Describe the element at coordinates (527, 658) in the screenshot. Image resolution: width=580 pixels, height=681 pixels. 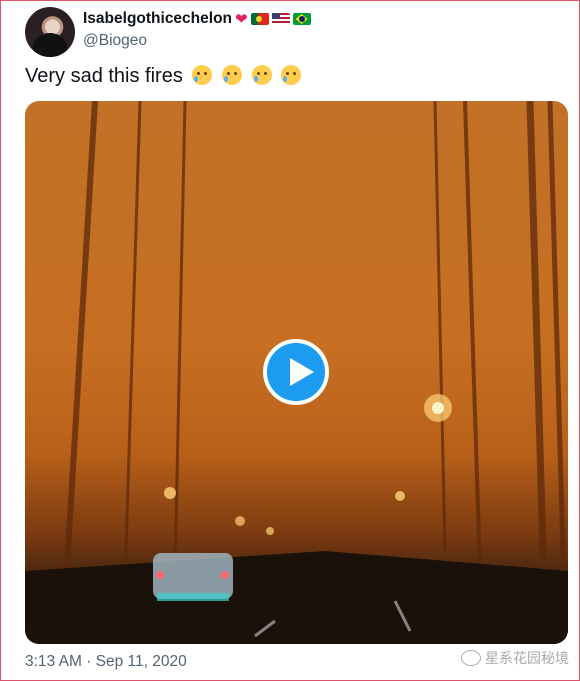
I see `watermark-text: 星系花园秘境` at that location.